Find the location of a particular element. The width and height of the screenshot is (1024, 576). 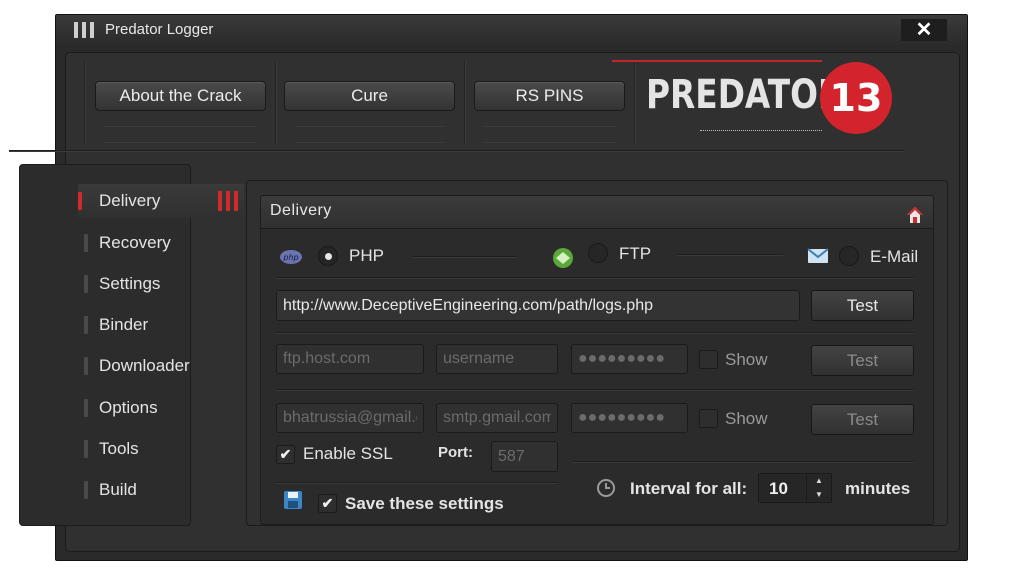

sidebar-item-binder: Binder is located at coordinates (158, 325).